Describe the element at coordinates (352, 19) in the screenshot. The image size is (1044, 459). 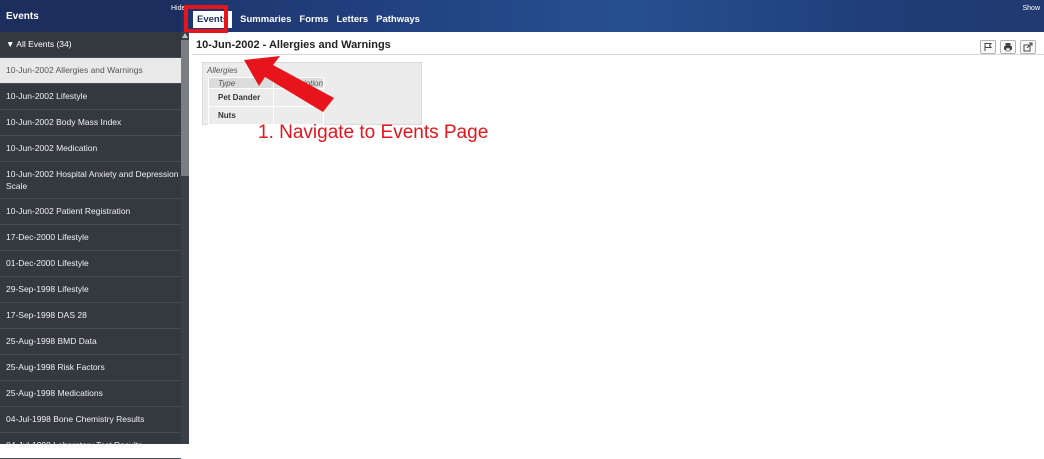
I see `tab-letters: Letters` at that location.